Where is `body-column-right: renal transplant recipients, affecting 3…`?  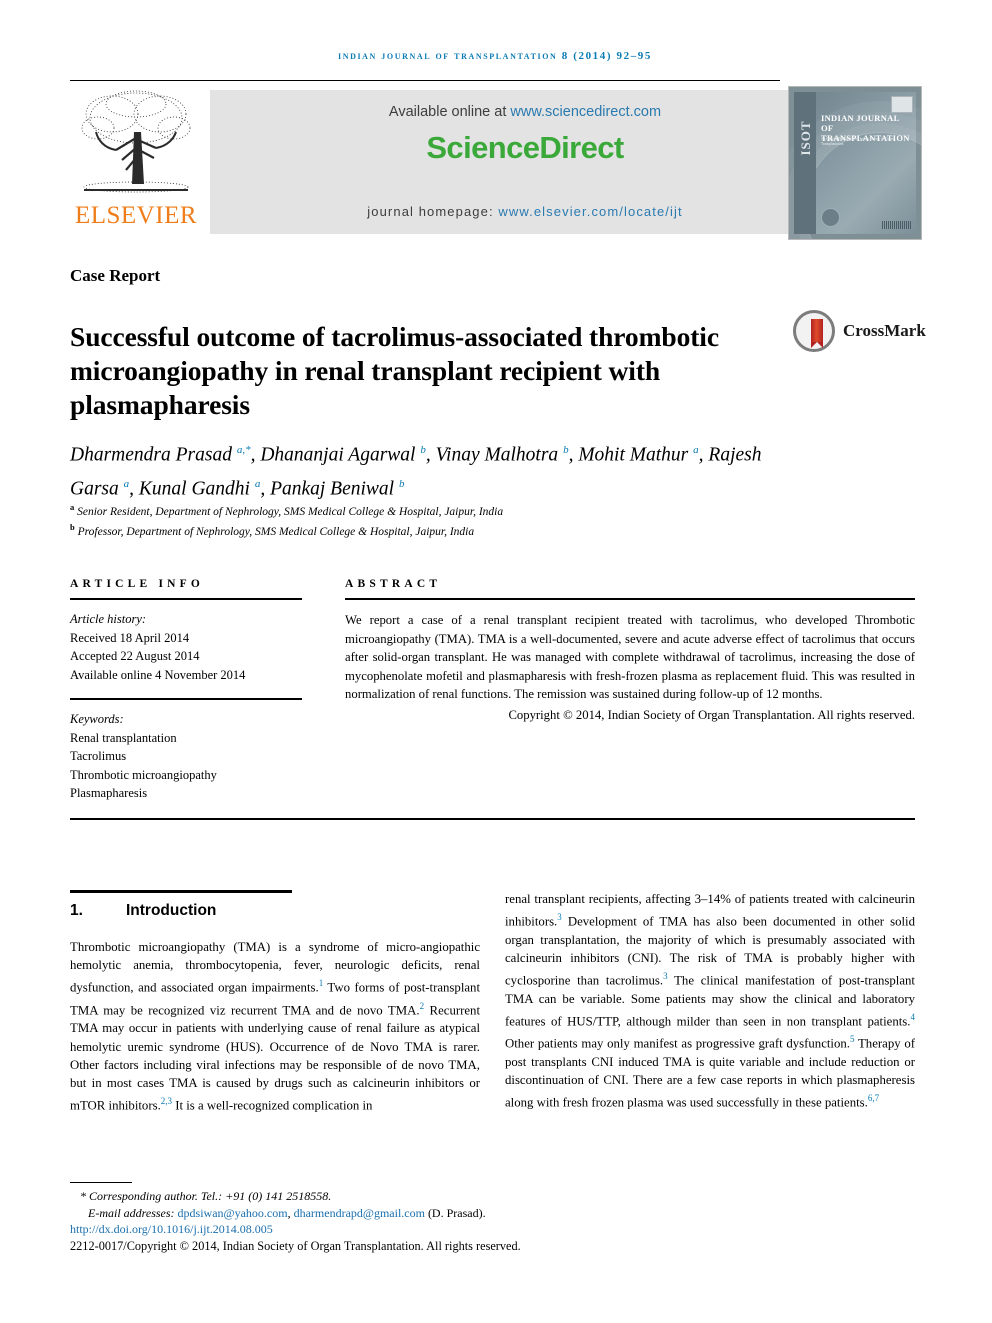 body-column-right: renal transplant recipients, affecting 3… is located at coordinates (710, 1001).